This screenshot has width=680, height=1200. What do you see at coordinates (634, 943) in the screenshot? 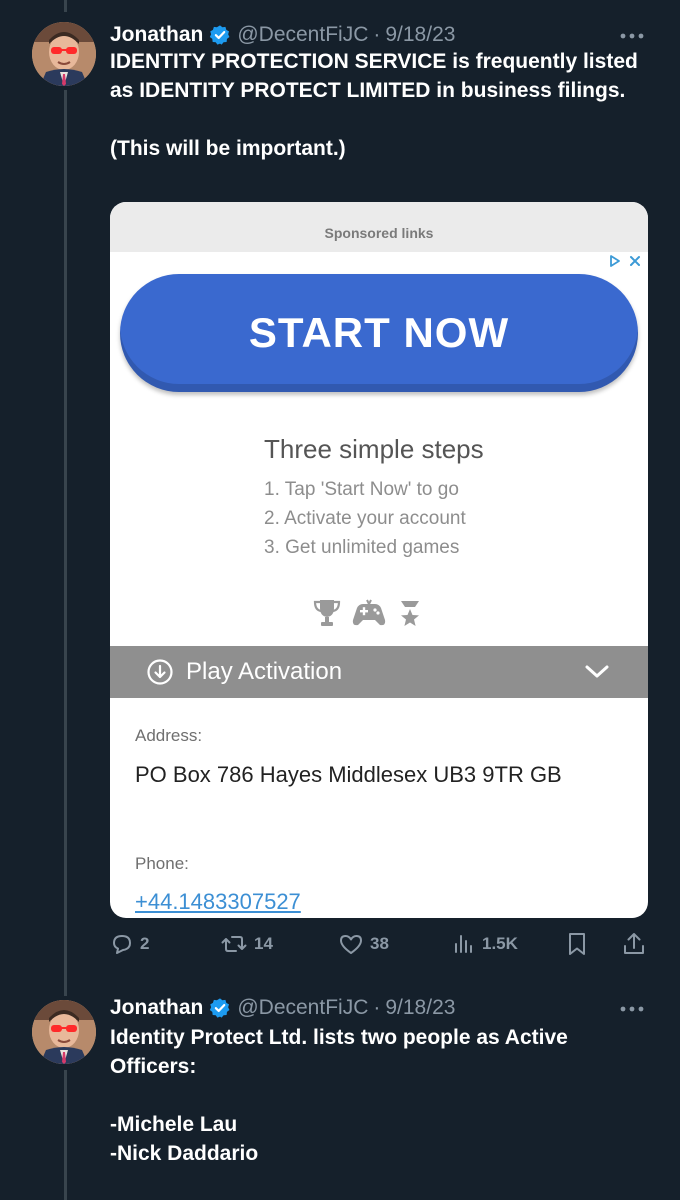
I see `share-icon` at bounding box center [634, 943].